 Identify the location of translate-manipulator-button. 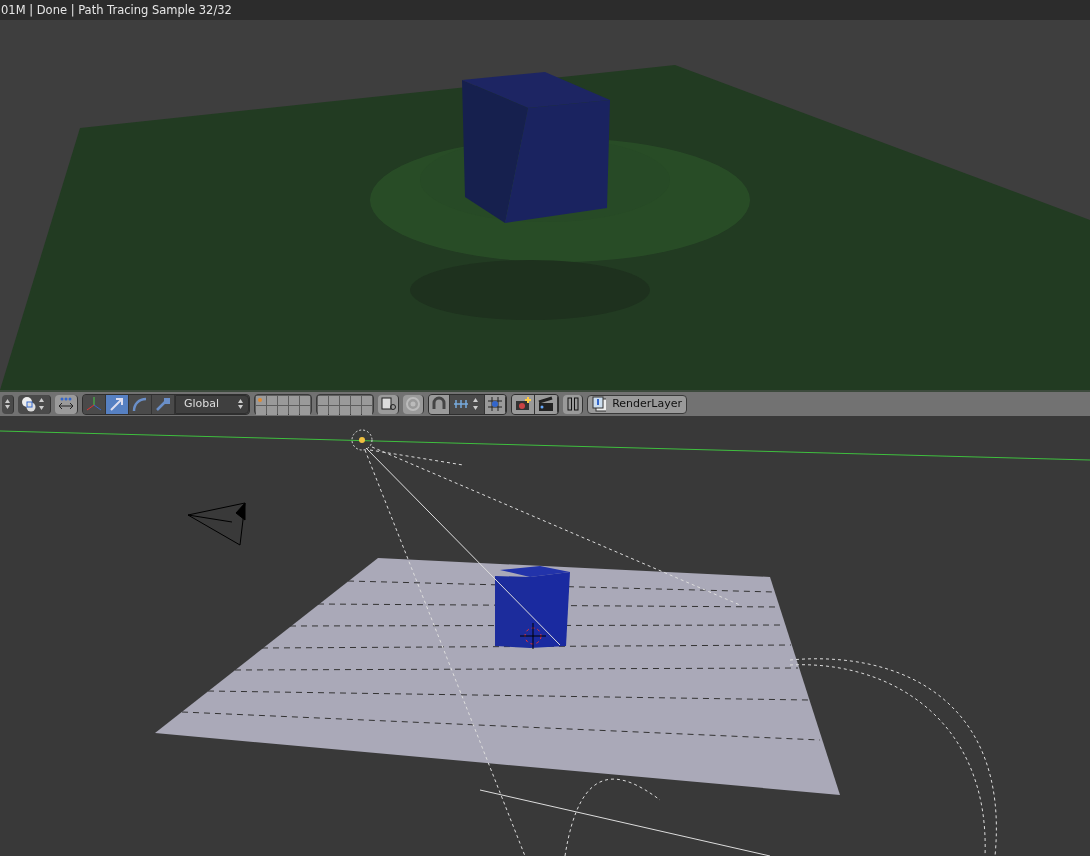
(117, 404).